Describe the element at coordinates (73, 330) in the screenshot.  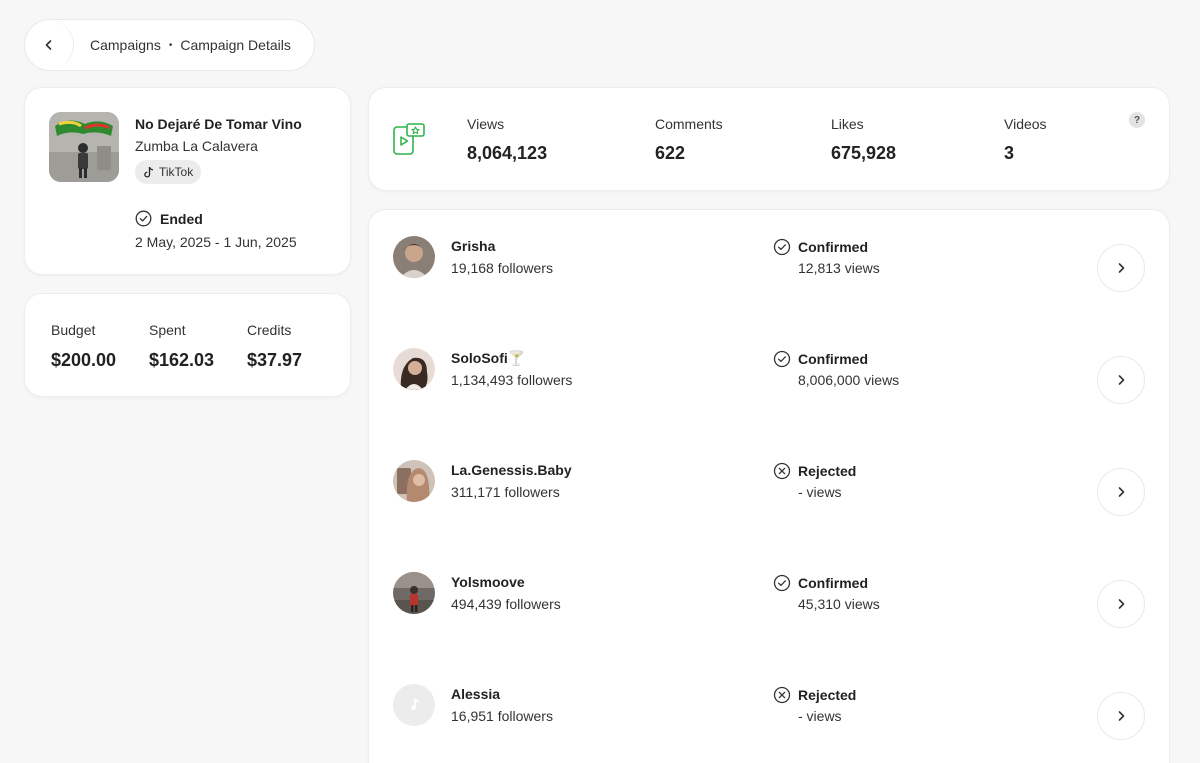
I see `budget-label: Budget` at that location.